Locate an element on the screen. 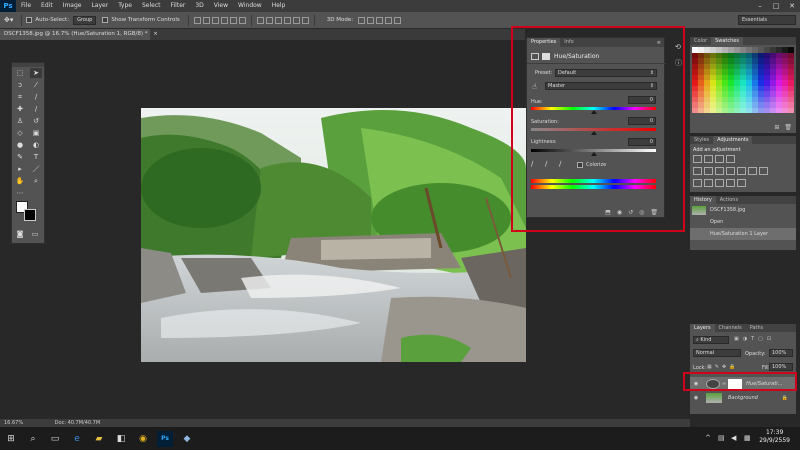 The image size is (800, 450). auto-select-dropdown: Group is located at coordinates (85, 20).